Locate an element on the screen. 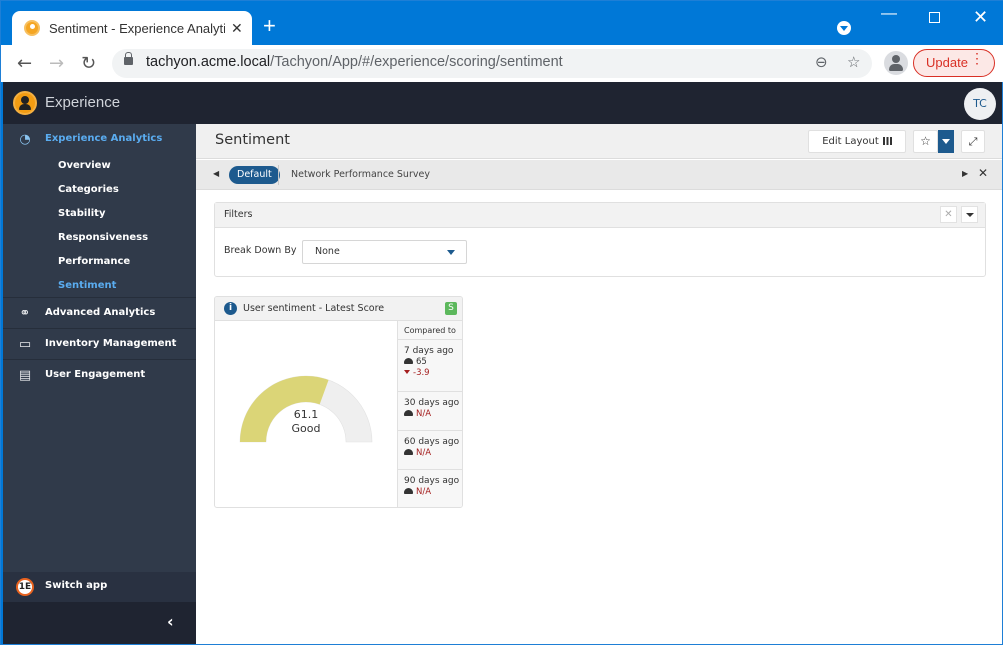 The image size is (1003, 645). filters-title: Filters is located at coordinates (238, 214).